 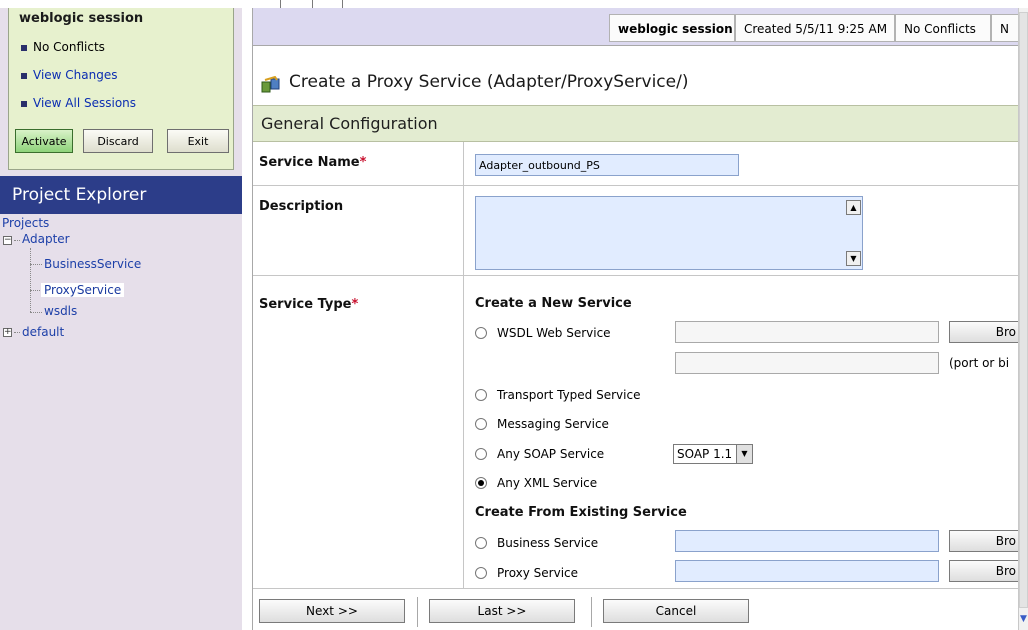 I want to click on no-conflicts-status: No Conflicts, so click(x=63, y=47).